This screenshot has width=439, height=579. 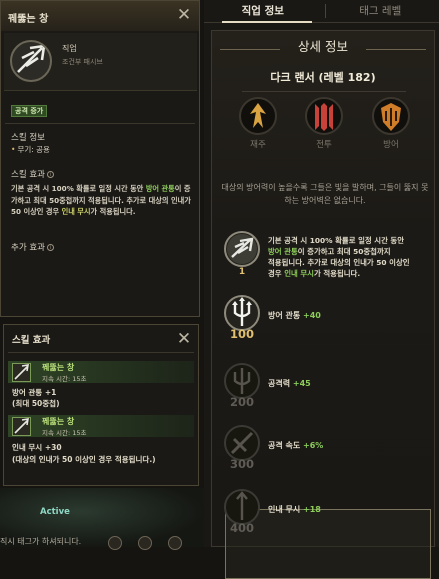 What do you see at coordinates (328, 544) in the screenshot?
I see `selected-row-frame` at bounding box center [328, 544].